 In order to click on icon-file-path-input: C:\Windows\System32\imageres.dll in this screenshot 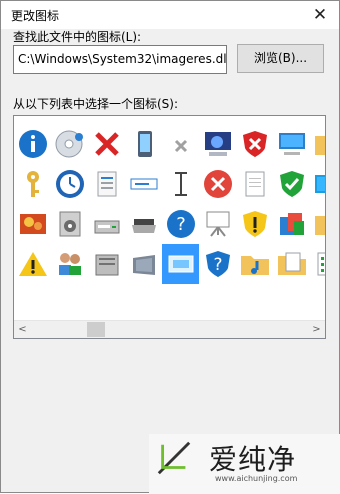, I will do `click(120, 59)`.